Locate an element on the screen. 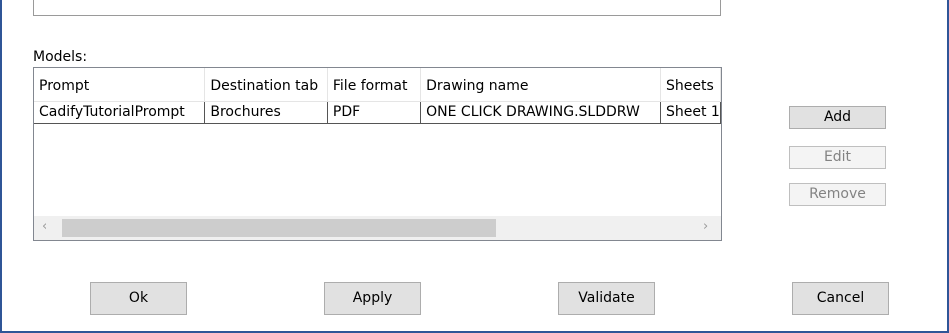  models-label: Models: is located at coordinates (60, 57).